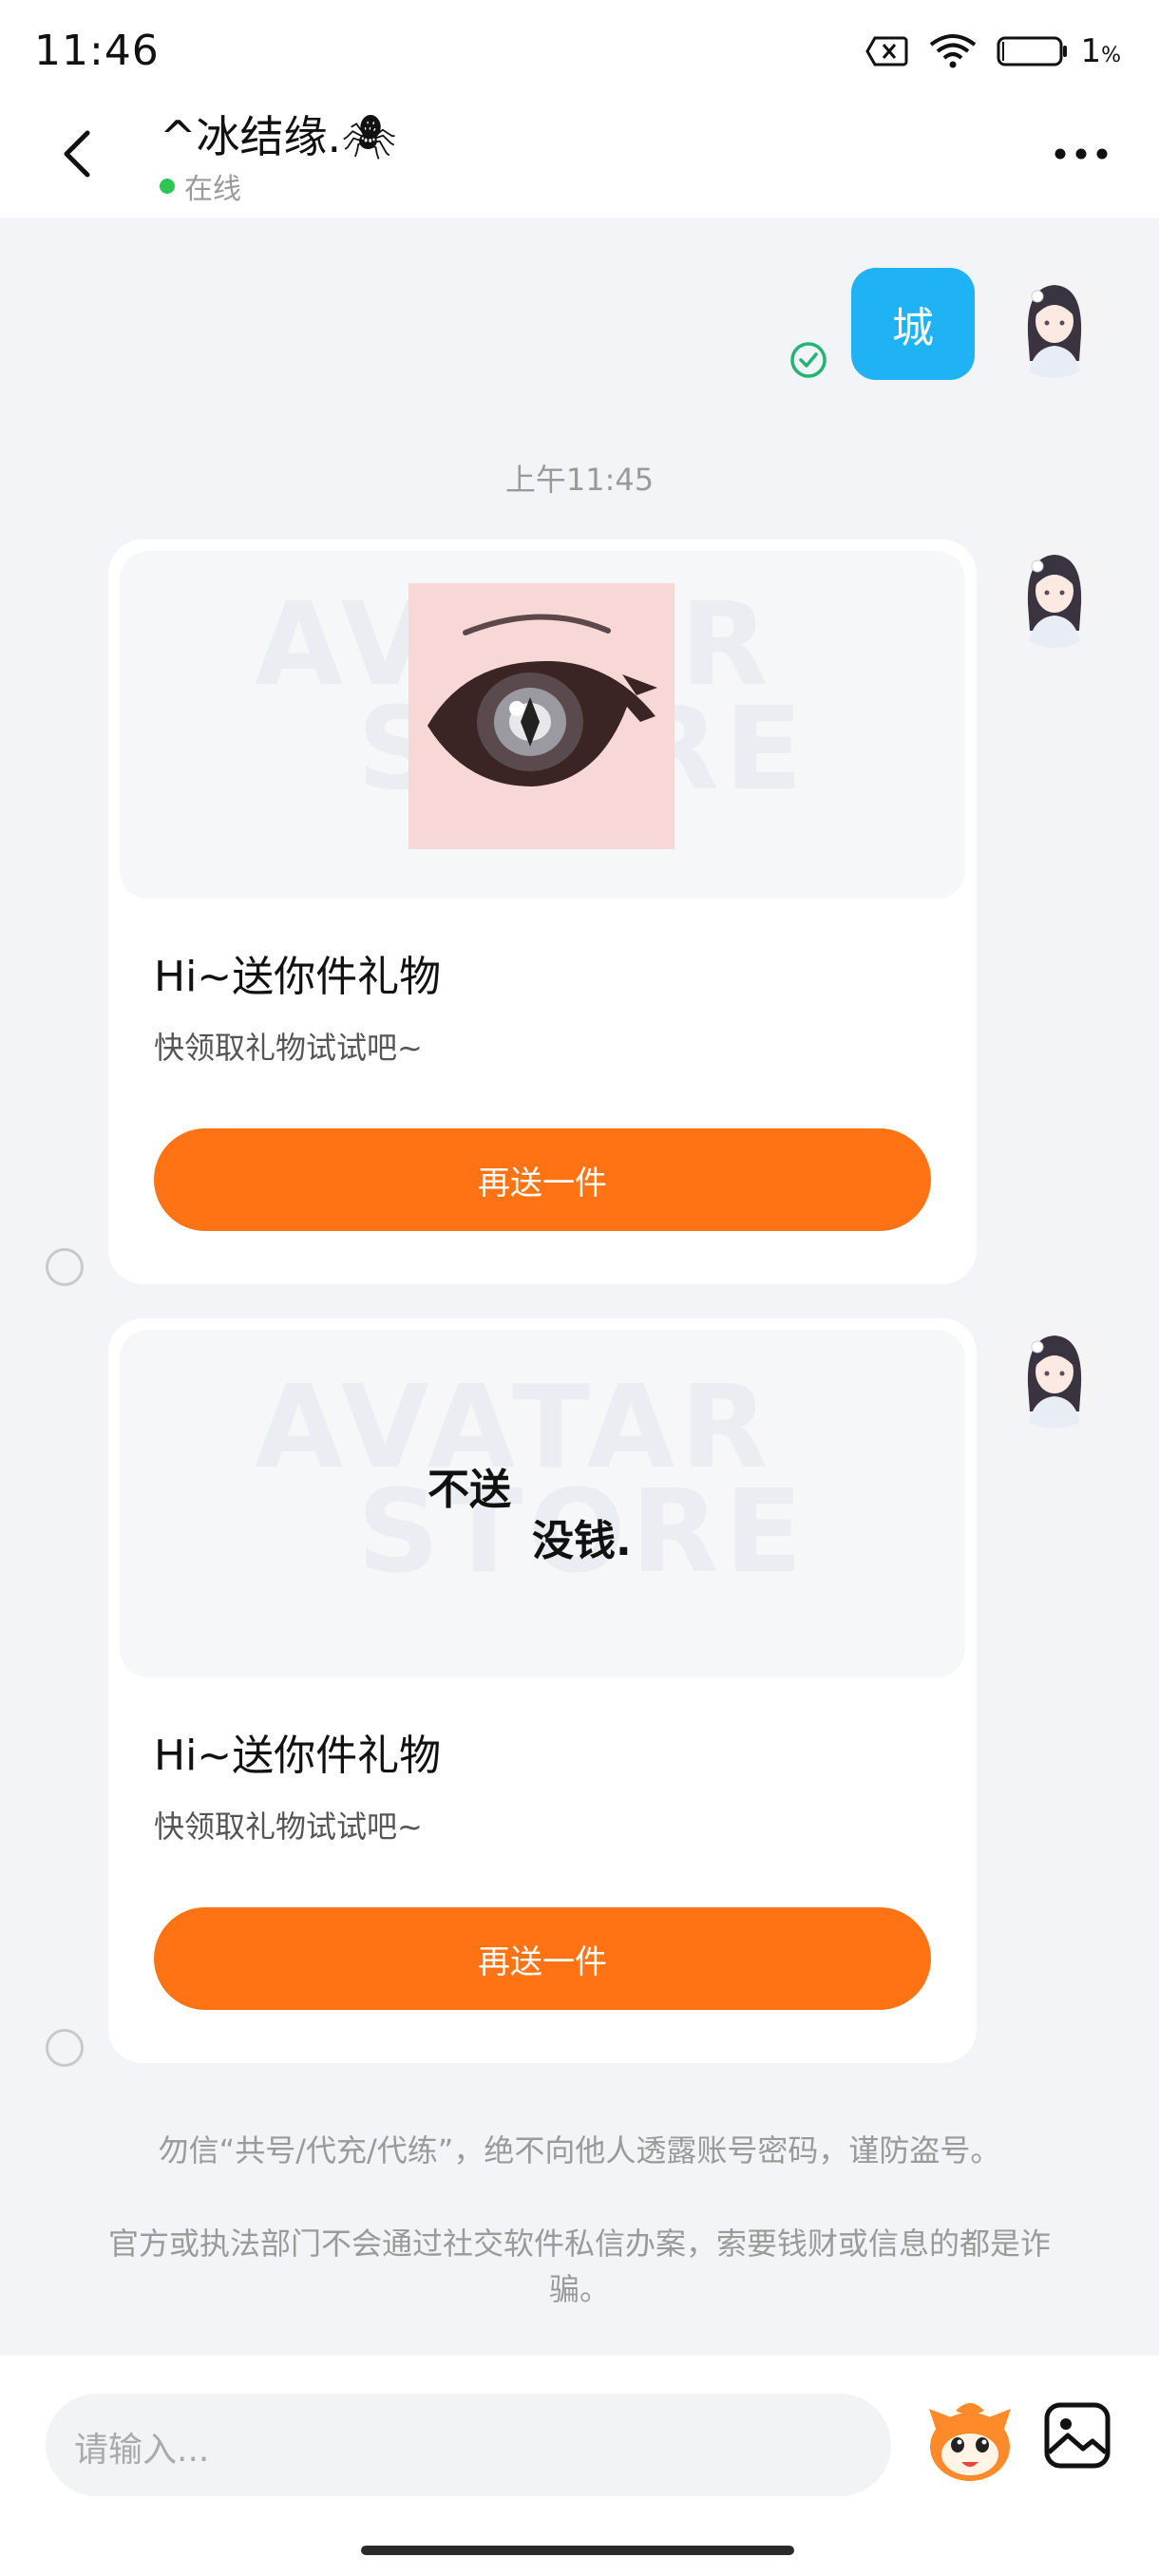 Image resolution: width=1159 pixels, height=2576 pixels. What do you see at coordinates (212, 189) in the screenshot?
I see `online-status-text: 在线` at bounding box center [212, 189].